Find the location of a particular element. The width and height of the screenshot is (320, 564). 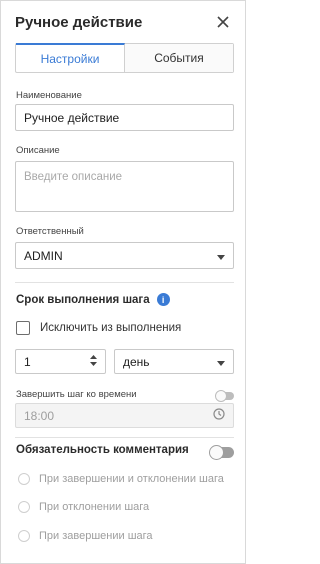

comment-title-text: Обязательность комментария is located at coordinates (102, 450).